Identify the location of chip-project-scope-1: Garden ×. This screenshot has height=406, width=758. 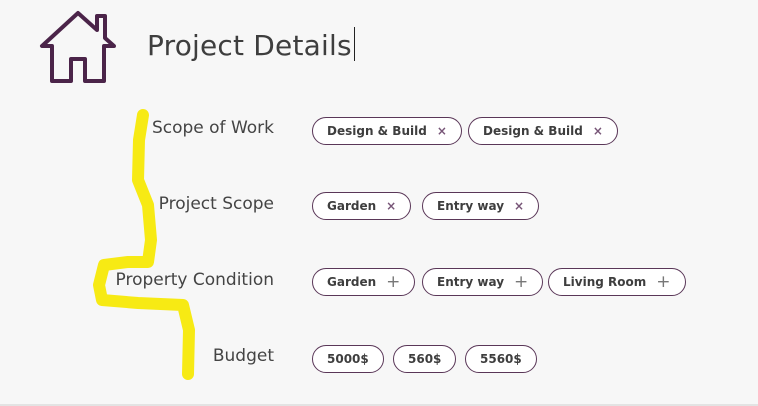
(362, 206).